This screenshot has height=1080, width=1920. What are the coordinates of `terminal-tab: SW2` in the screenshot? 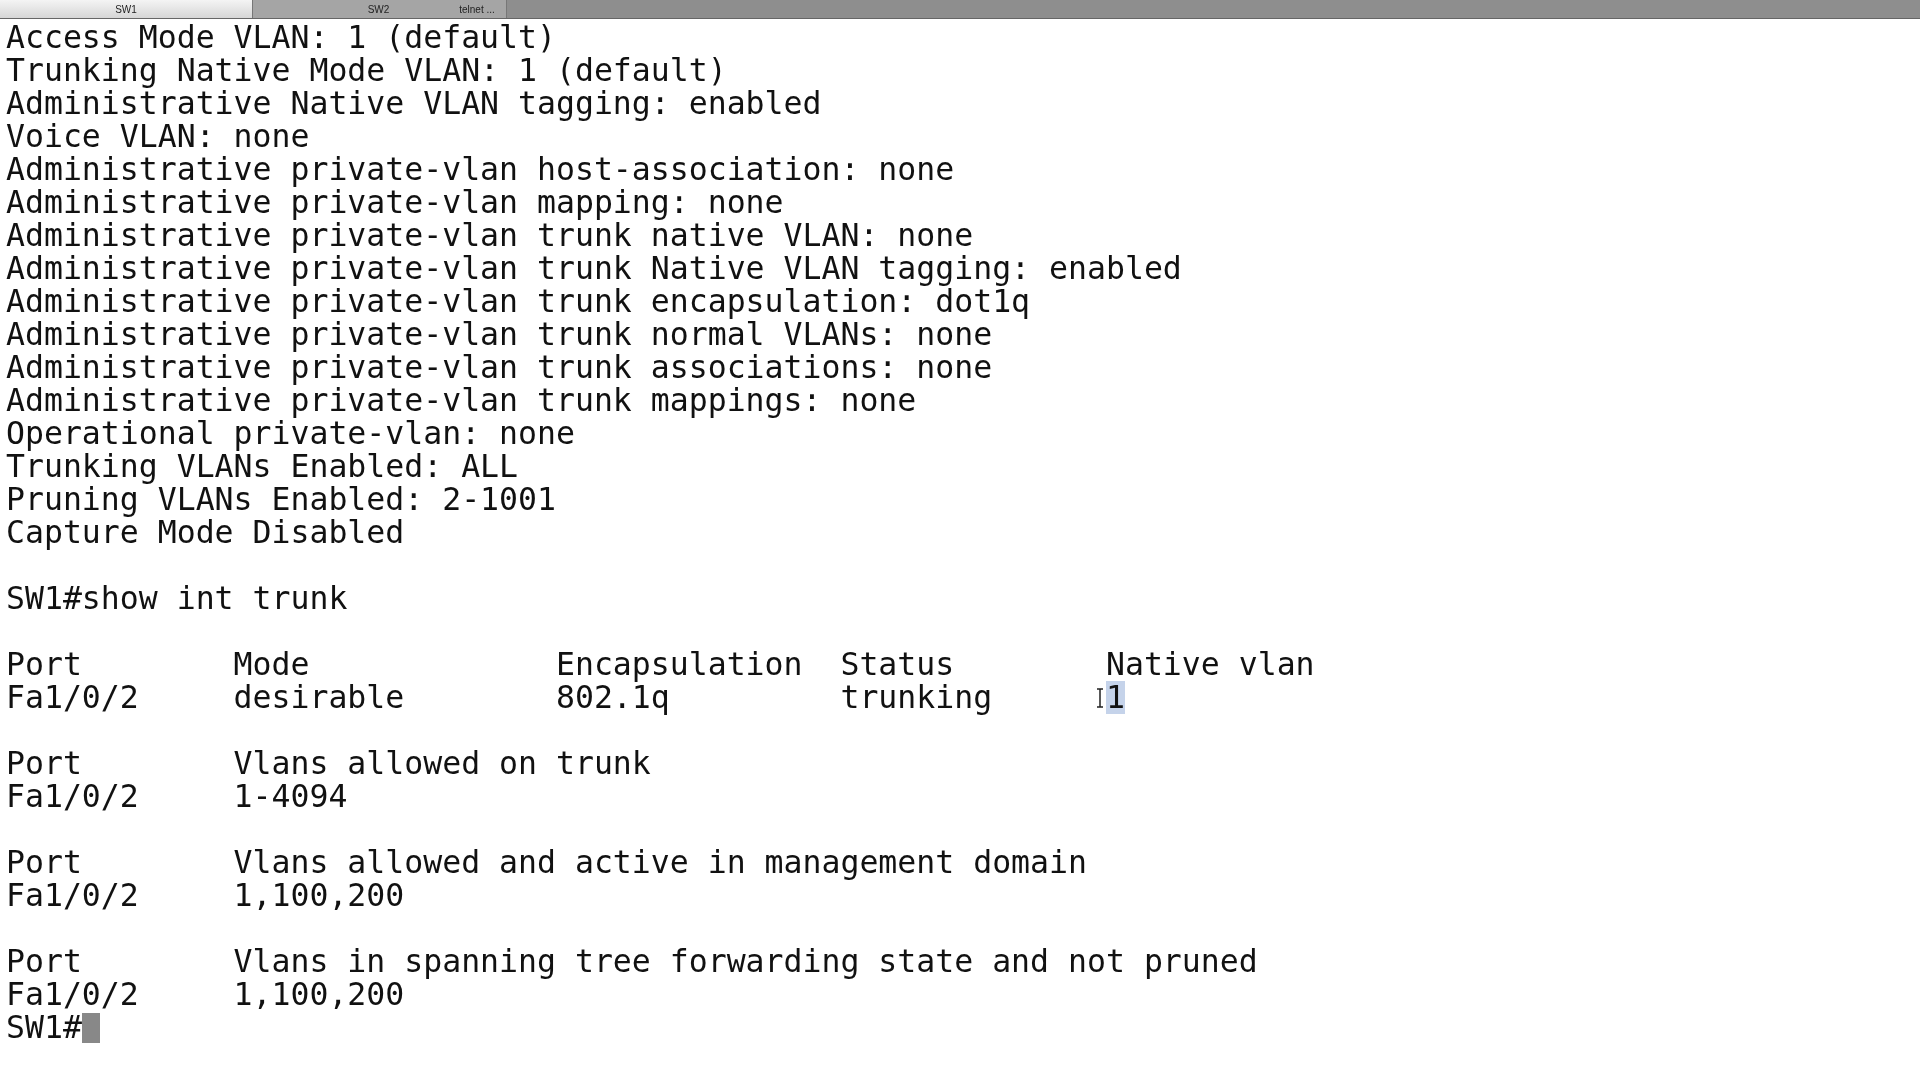 It's located at (350, 9).